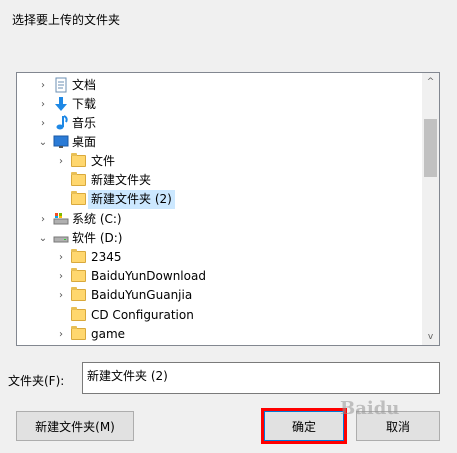  What do you see at coordinates (219, 276) in the screenshot?
I see `tree-item: › BaiduYunDownload` at bounding box center [219, 276].